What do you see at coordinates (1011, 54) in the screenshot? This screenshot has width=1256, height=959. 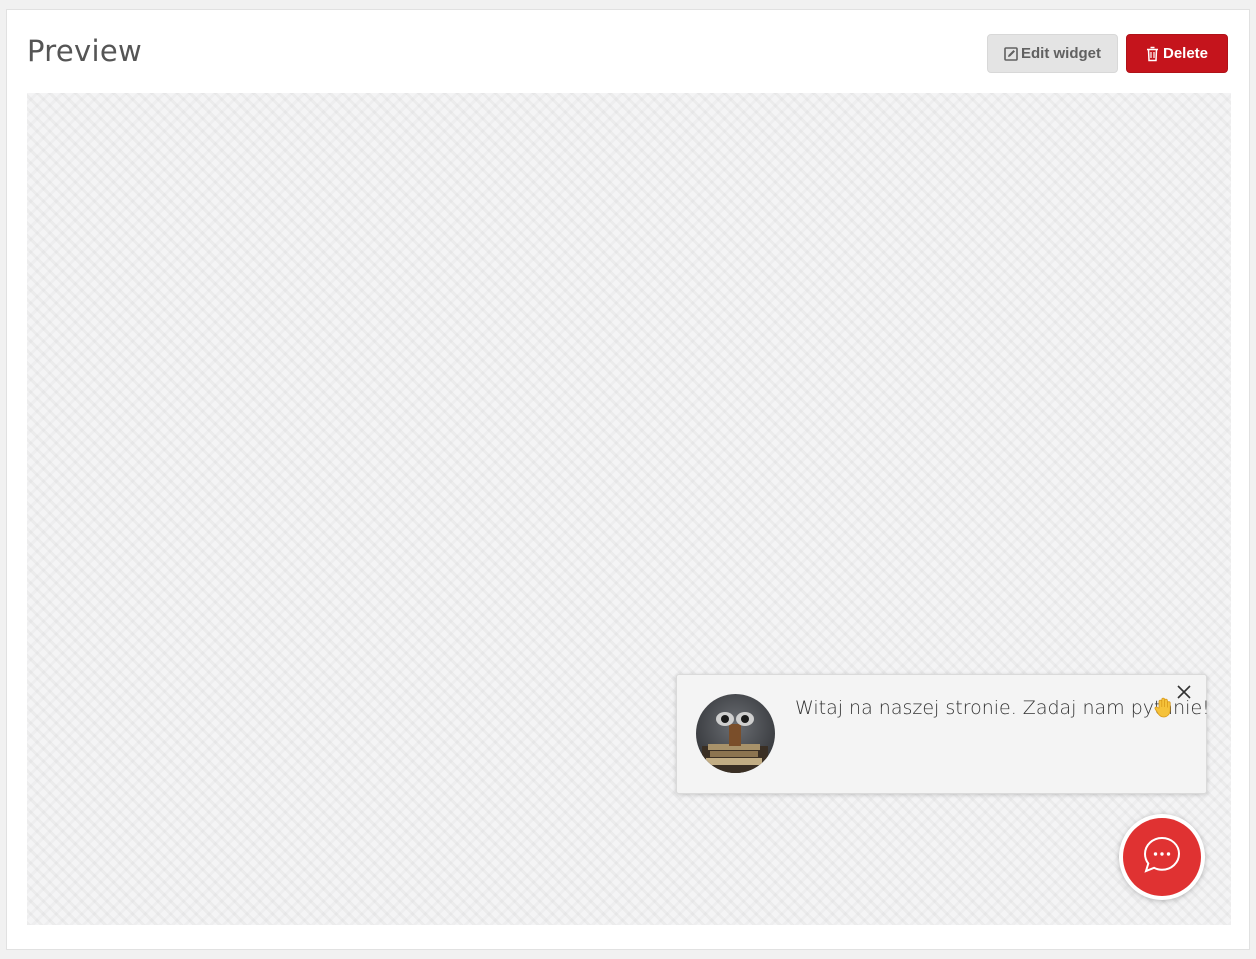 I see `edit-icon` at bounding box center [1011, 54].